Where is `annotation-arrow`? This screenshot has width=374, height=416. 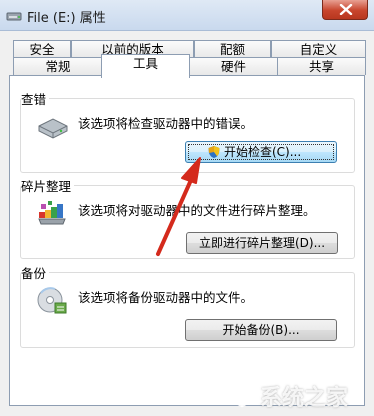 annotation-arrow is located at coordinates (178, 206).